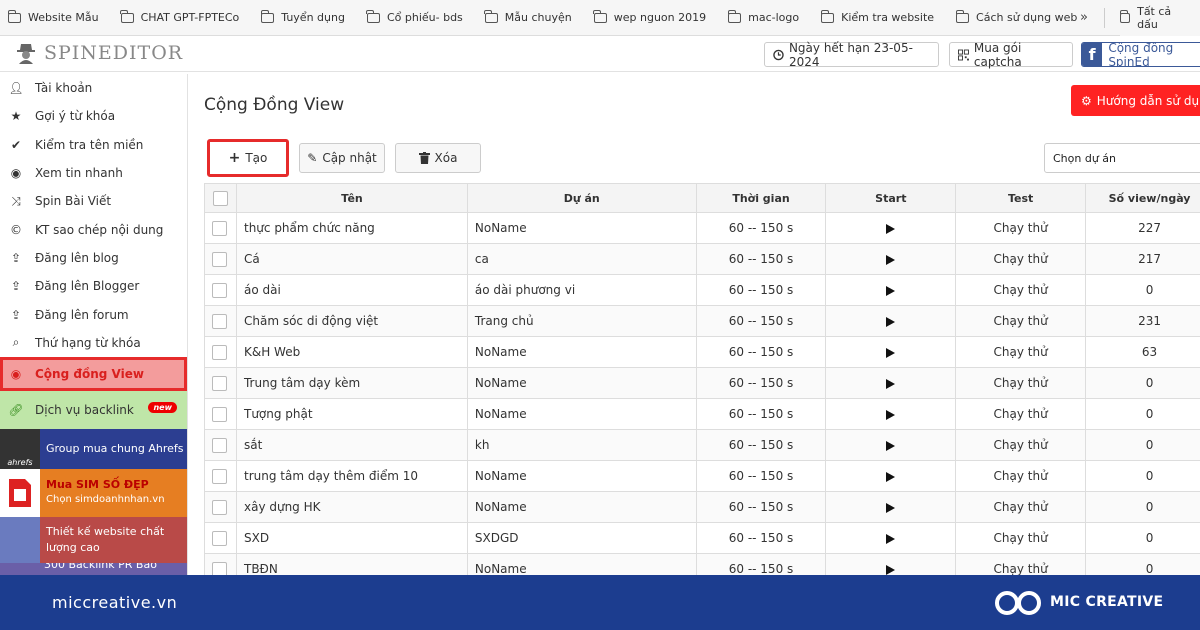  I want to click on sidebar-item: ⤨ Spin Bài Viết, so click(93, 201).